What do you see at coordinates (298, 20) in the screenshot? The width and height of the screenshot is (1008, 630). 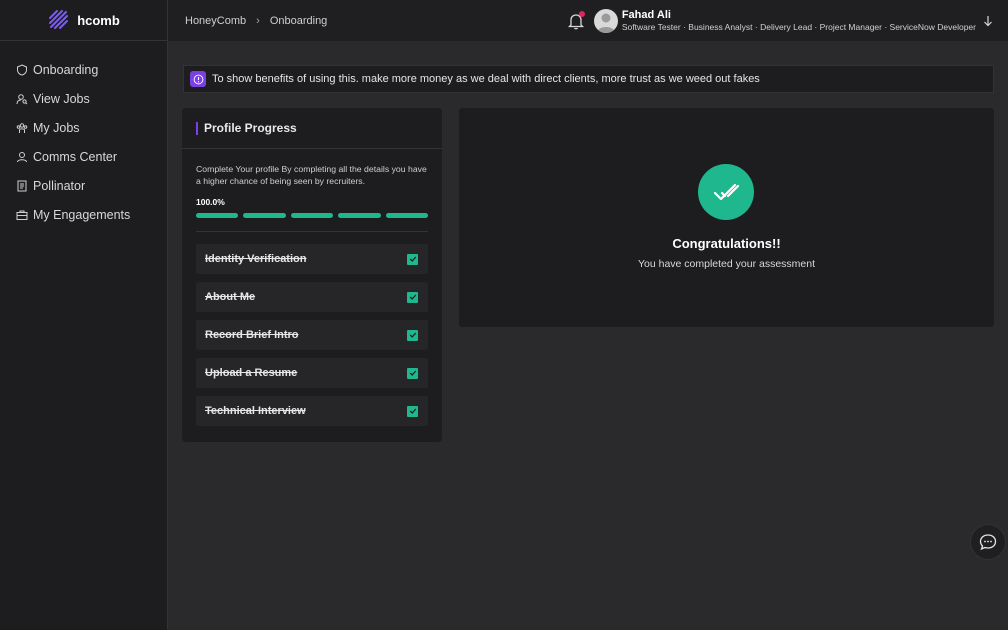 I see `breadcrumb-item-current: Onboarding` at bounding box center [298, 20].